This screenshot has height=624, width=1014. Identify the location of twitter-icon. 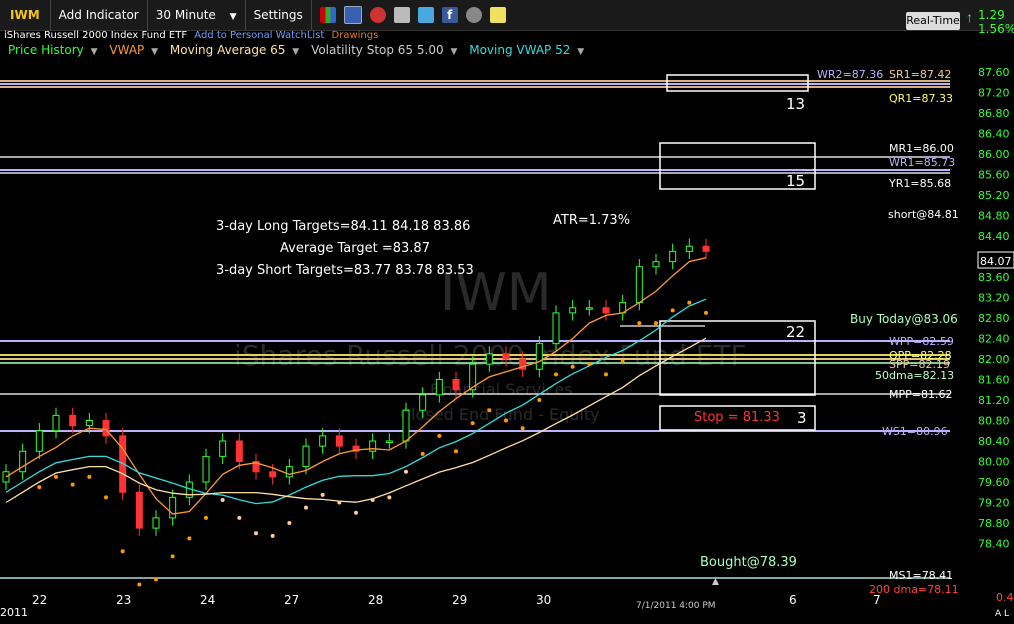
(425, 15).